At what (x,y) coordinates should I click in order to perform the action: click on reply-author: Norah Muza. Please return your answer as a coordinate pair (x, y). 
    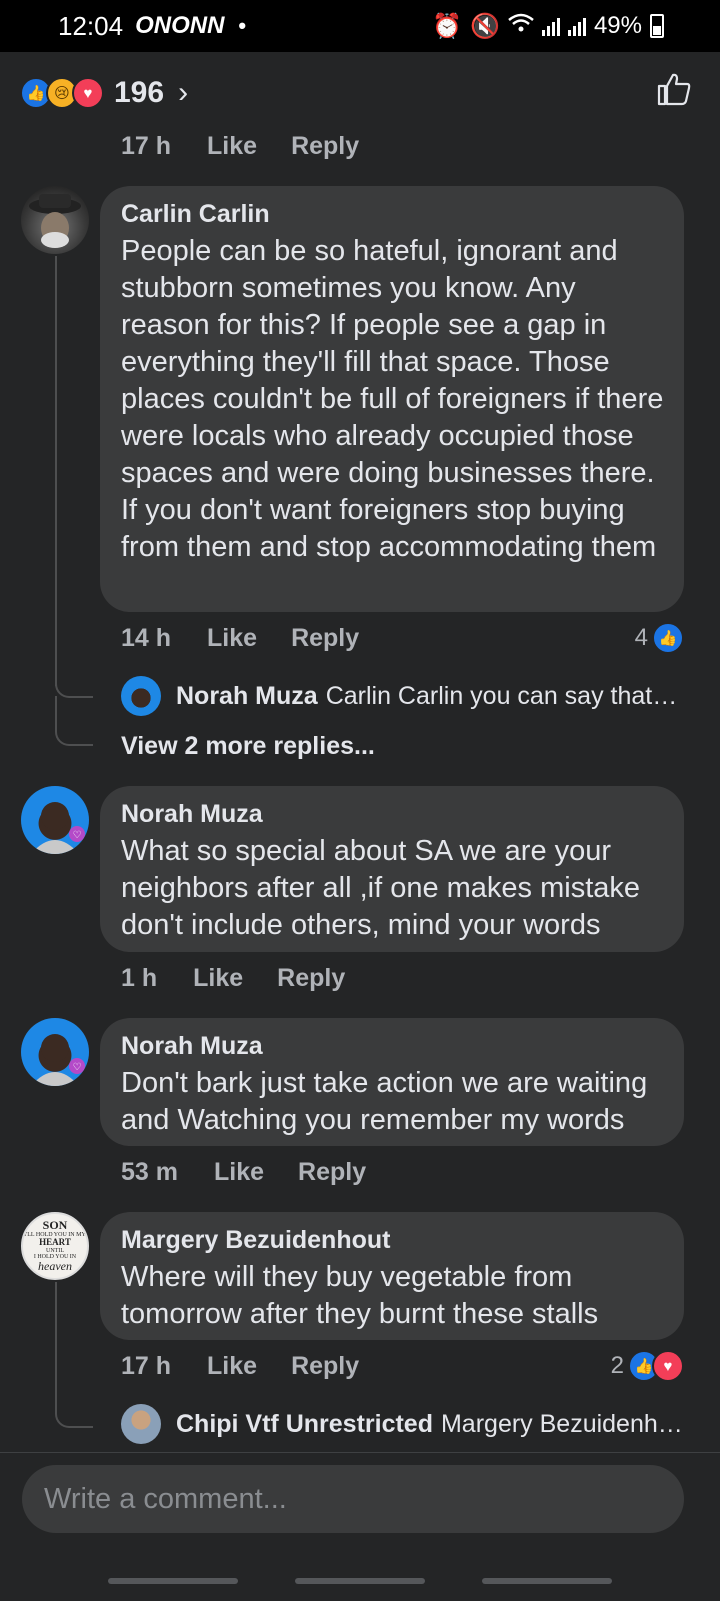
    Looking at the image, I should click on (247, 696).